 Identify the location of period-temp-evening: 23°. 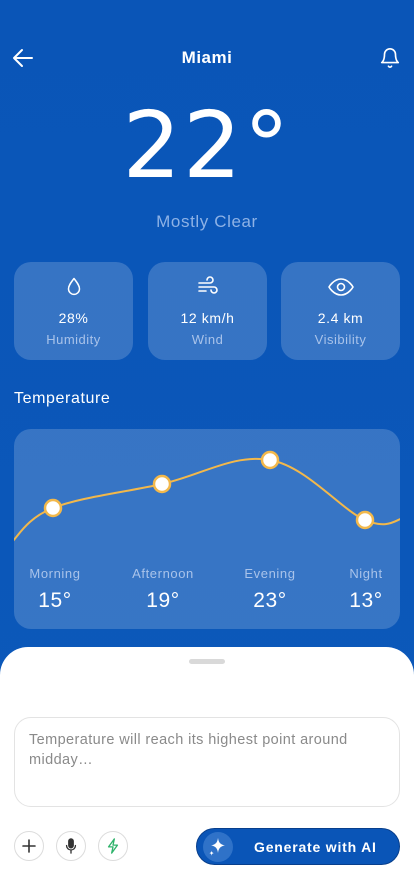
(270, 600).